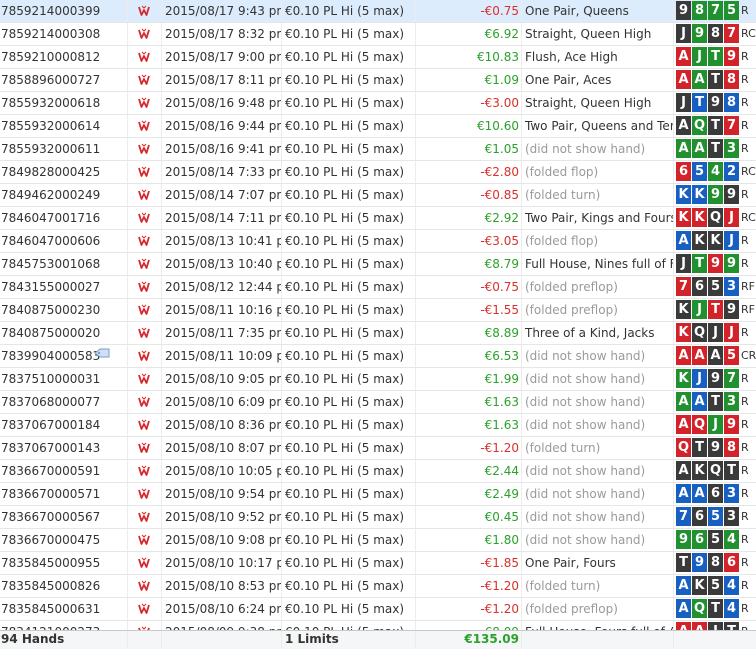 This screenshot has width=756, height=649. Describe the element at coordinates (715, 356) in the screenshot. I see `hole-cards: A A A 5 CR` at that location.